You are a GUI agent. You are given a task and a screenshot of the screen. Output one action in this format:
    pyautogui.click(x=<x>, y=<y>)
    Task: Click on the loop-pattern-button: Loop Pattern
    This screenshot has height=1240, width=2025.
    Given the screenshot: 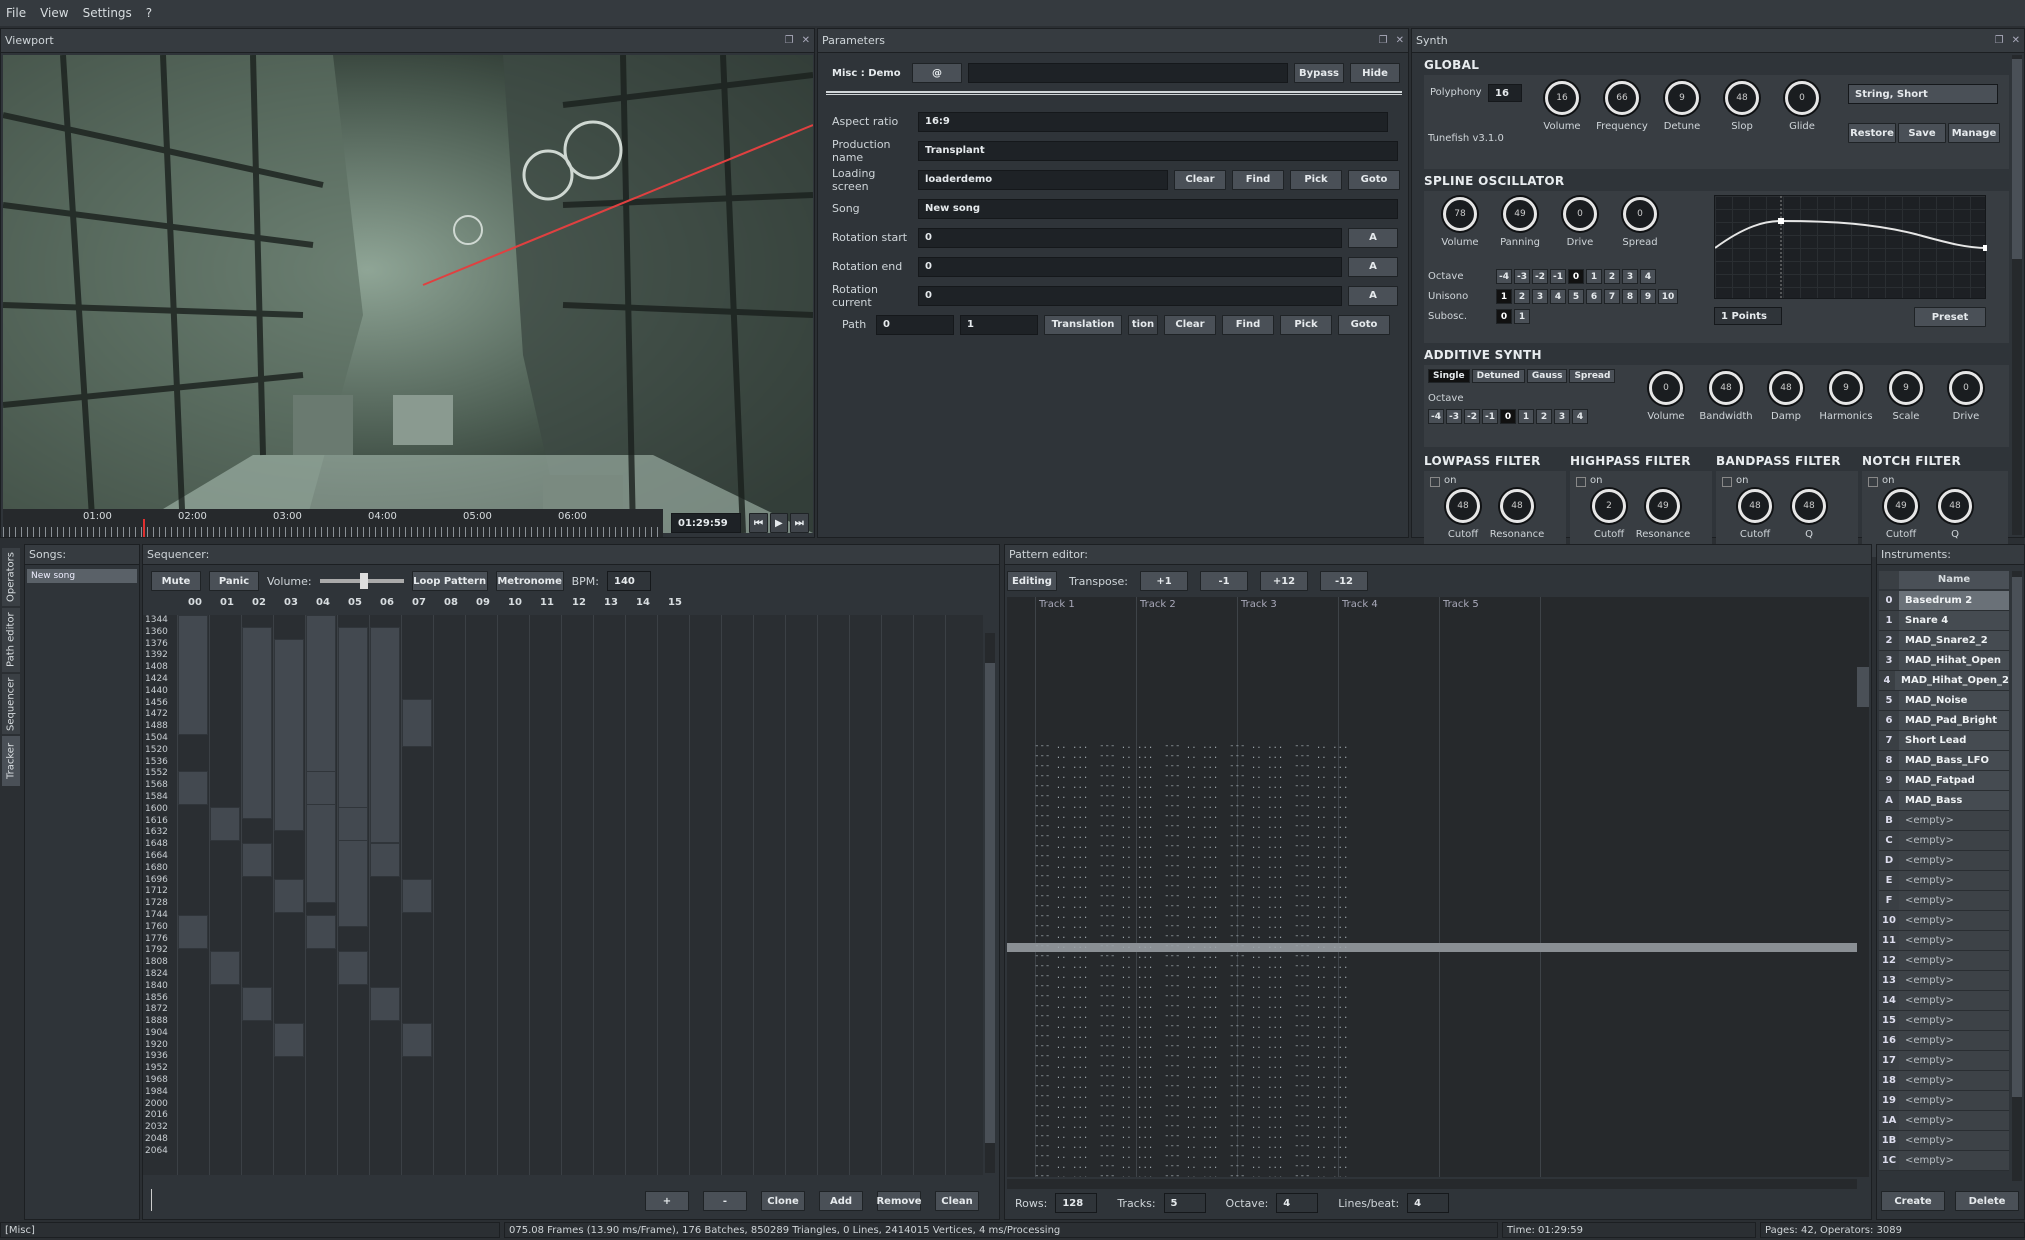 What is the action you would take?
    pyautogui.click(x=449, y=581)
    